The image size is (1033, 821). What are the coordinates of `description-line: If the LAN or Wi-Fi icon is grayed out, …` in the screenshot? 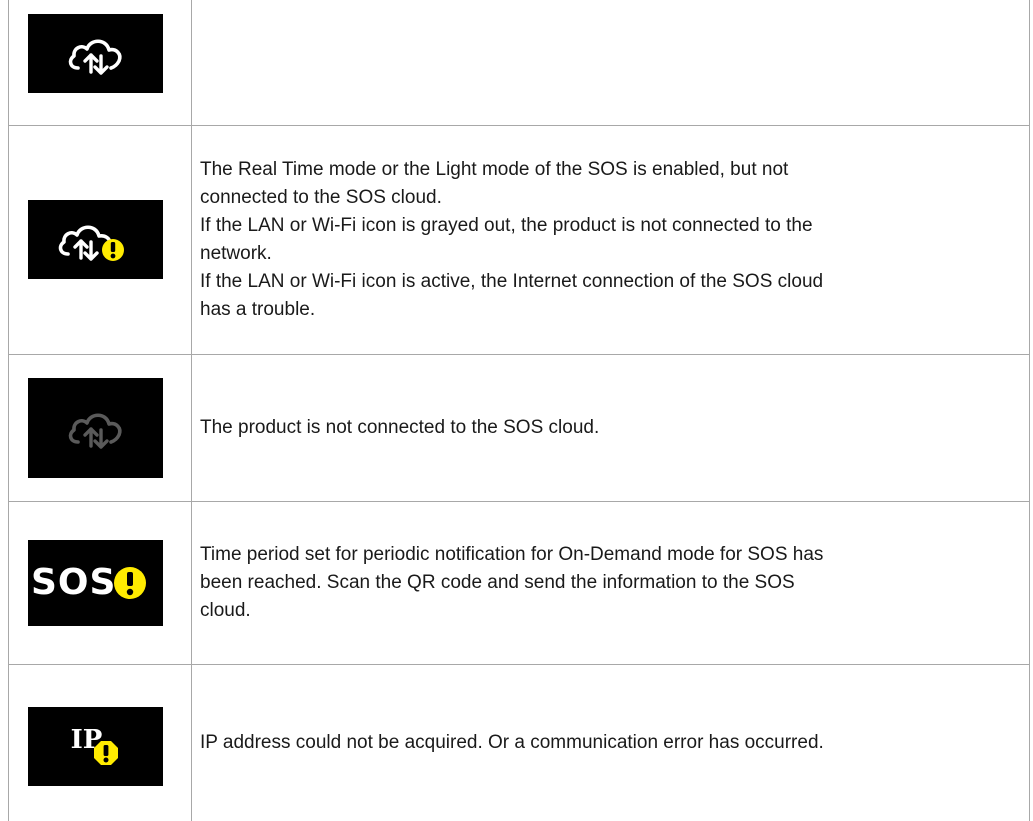 It's located at (506, 225).